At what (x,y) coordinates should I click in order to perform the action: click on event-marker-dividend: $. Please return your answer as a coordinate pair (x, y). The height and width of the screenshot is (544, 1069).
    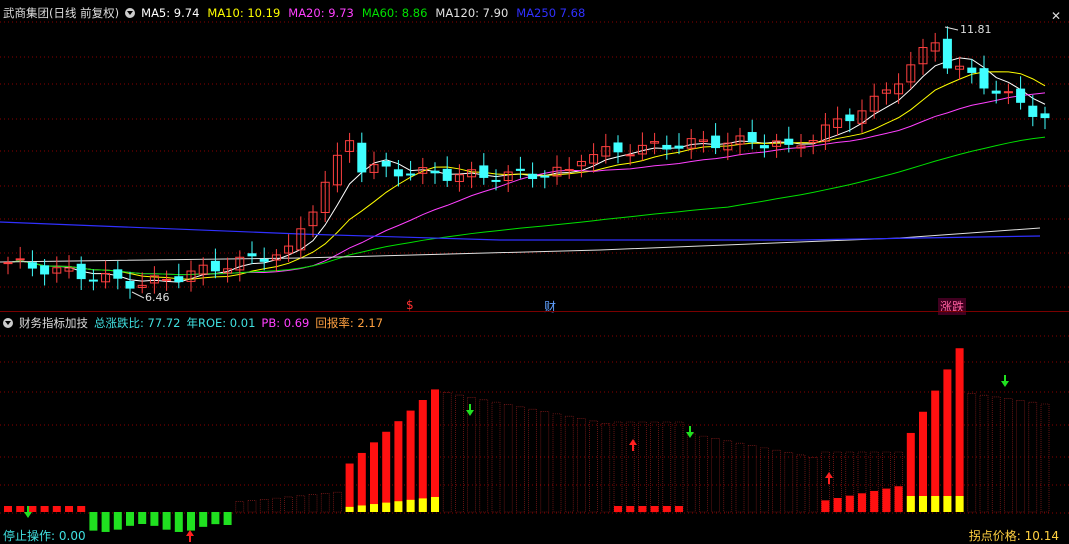
    Looking at the image, I should click on (410, 305).